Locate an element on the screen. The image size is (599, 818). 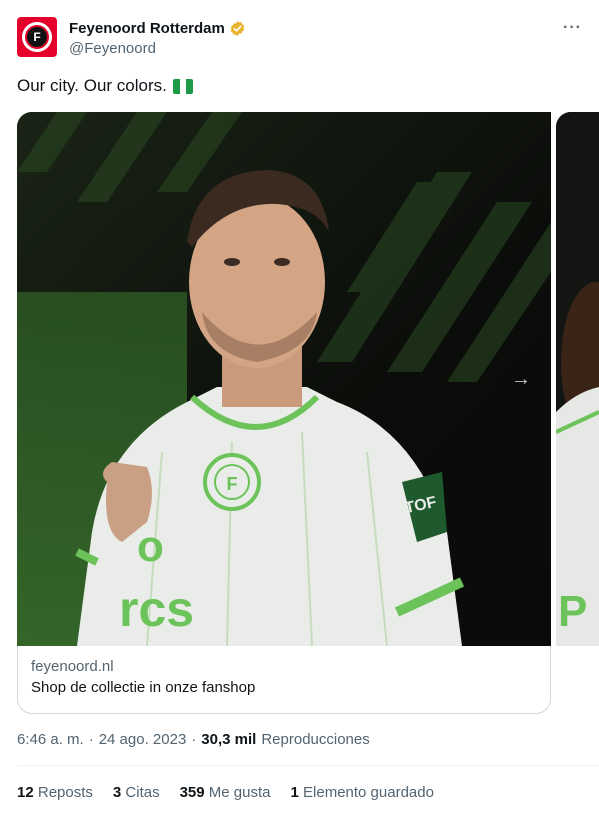
link-card-domain: feyenoord.nl is located at coordinates (72, 666).